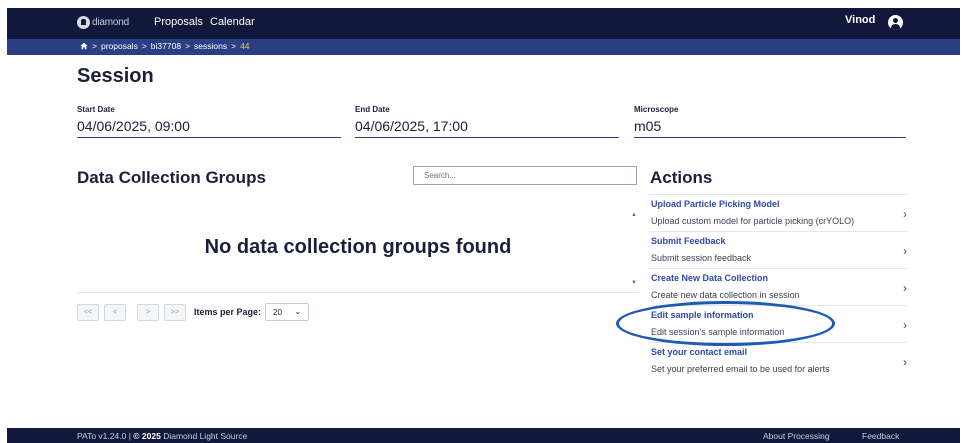 The image size is (963, 443). Describe the element at coordinates (287, 312) in the screenshot. I see `items-per-page-select: 20 ⌄` at that location.